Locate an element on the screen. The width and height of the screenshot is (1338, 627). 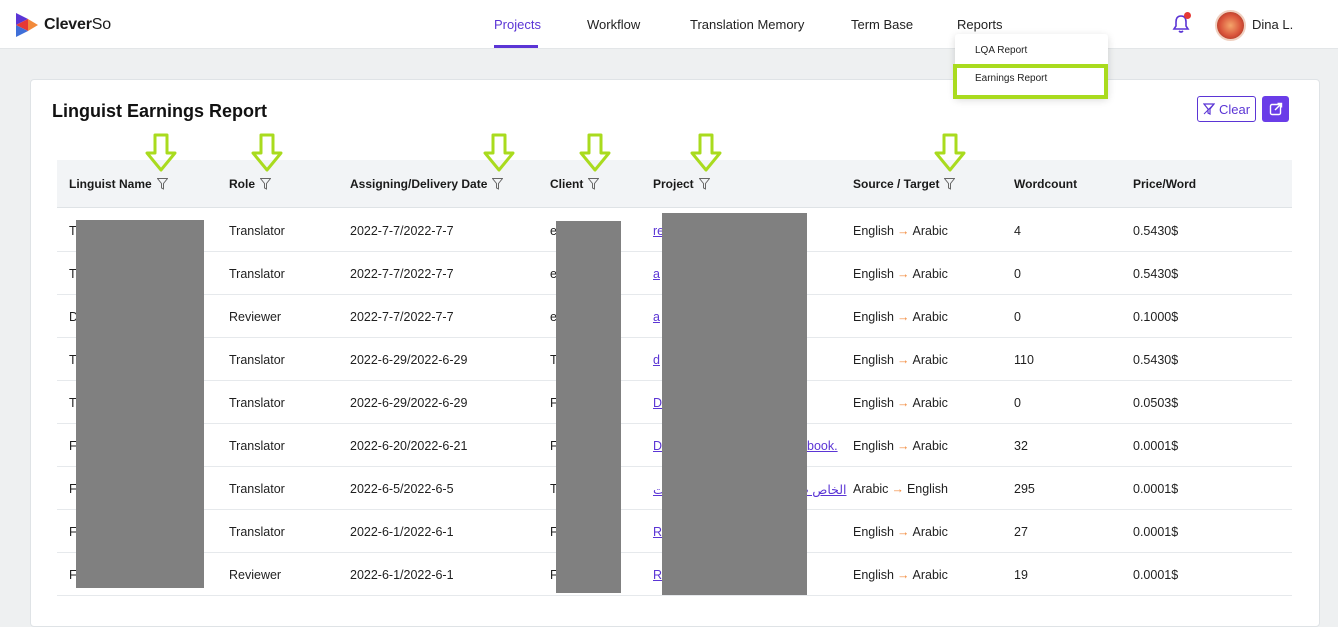
brand-logo: CleverSo is located at coordinates (62, 25).